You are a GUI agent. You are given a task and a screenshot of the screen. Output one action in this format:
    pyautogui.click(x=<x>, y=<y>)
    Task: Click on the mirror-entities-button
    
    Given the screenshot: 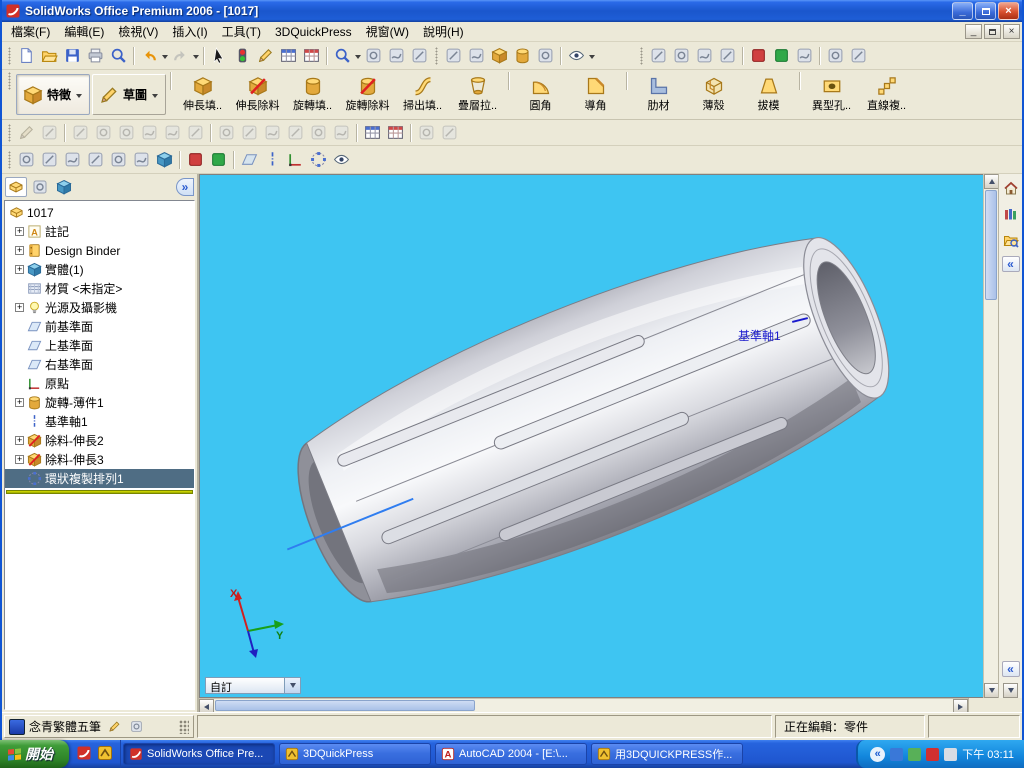 What is the action you would take?
    pyautogui.click(x=226, y=133)
    